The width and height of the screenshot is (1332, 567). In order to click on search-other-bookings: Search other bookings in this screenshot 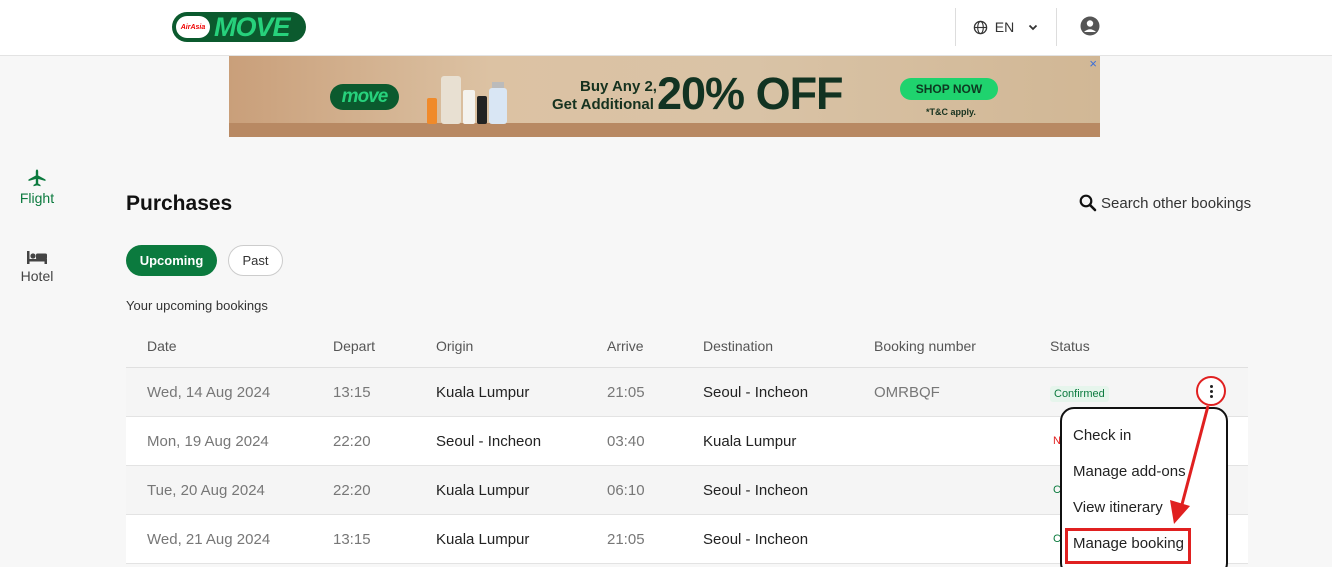, I will do `click(1164, 203)`.